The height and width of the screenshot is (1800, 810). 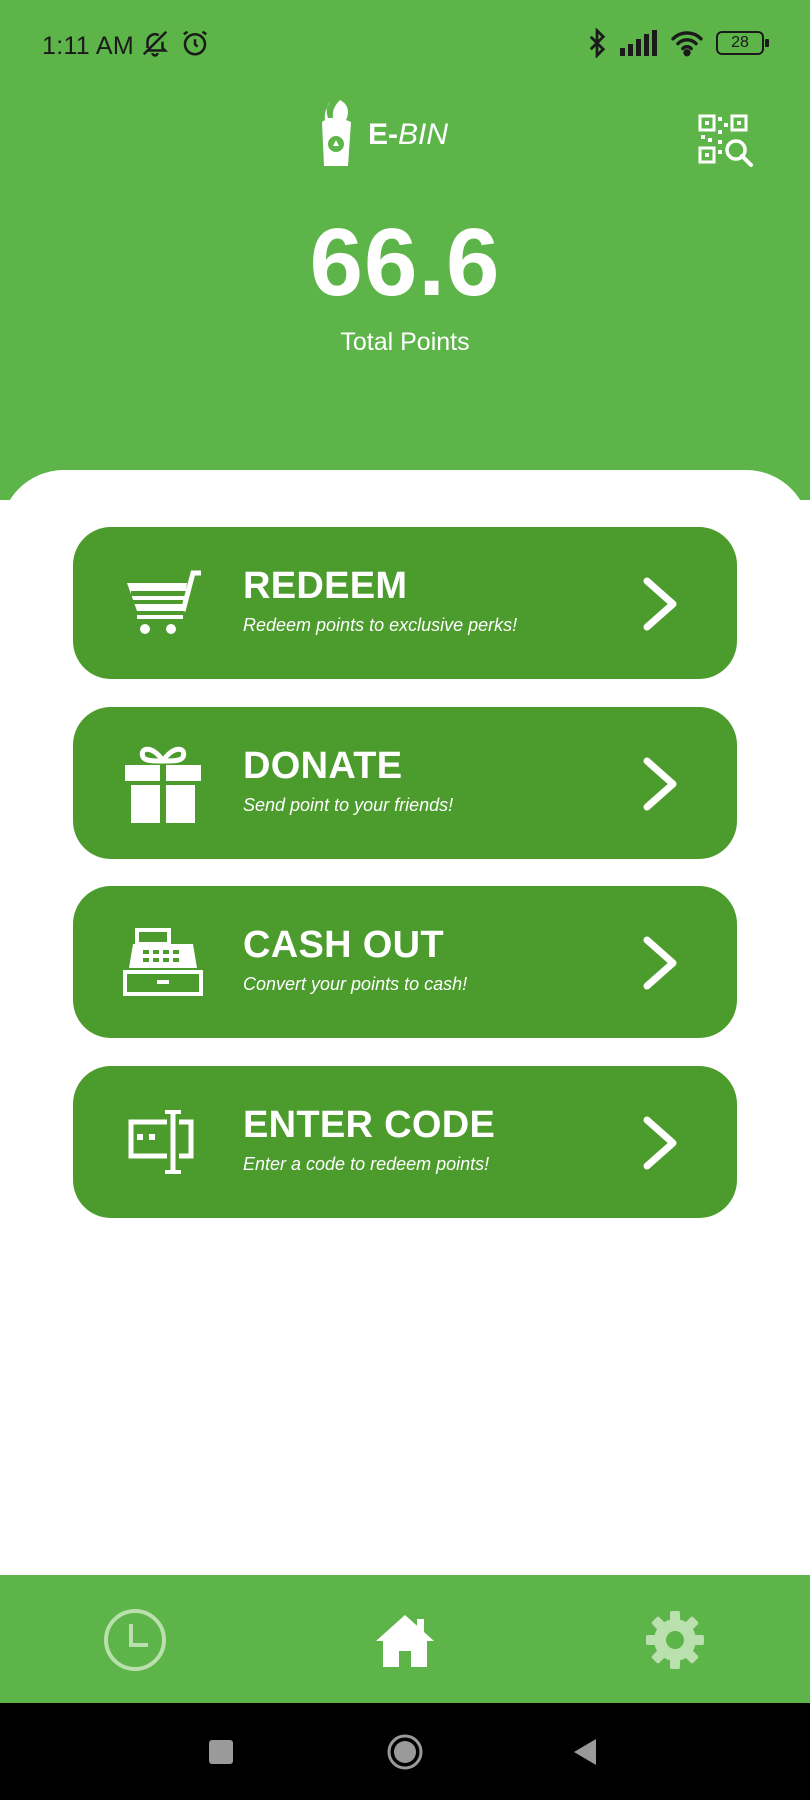 I want to click on signal-icon, so click(x=638, y=43).